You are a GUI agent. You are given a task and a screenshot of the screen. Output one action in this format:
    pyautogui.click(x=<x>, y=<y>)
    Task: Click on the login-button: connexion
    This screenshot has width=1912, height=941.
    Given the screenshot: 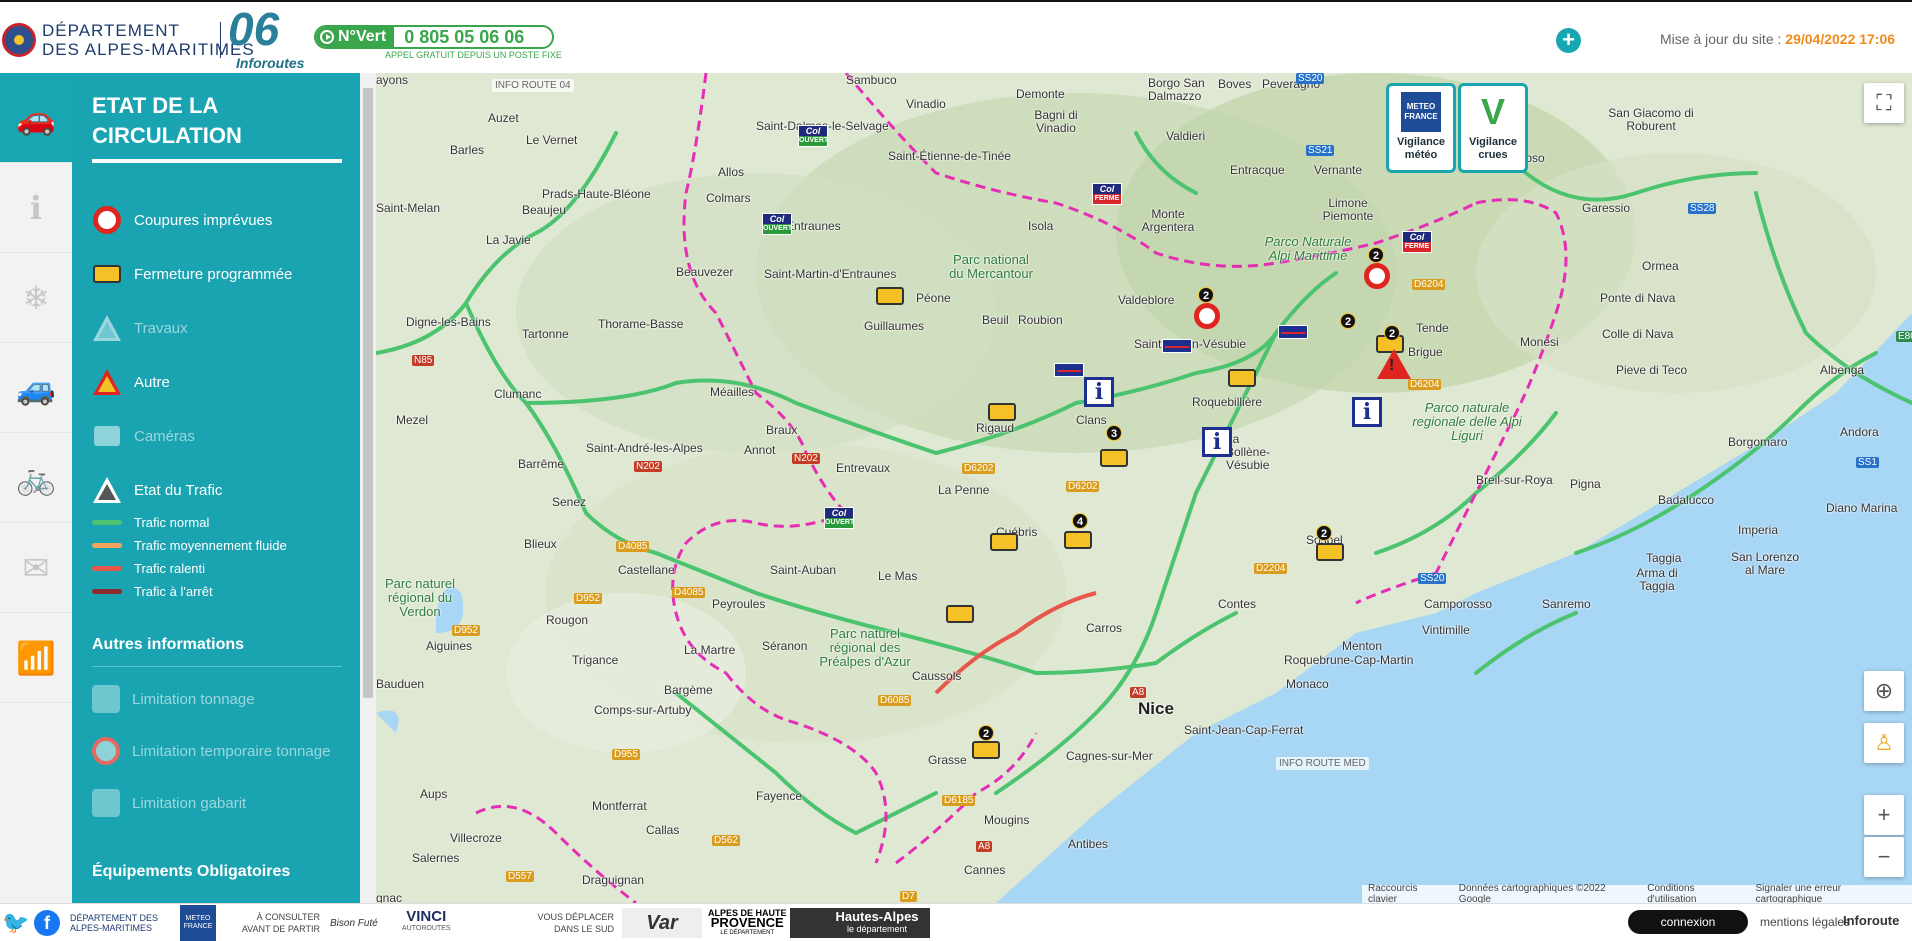 What is the action you would take?
    pyautogui.click(x=1688, y=922)
    